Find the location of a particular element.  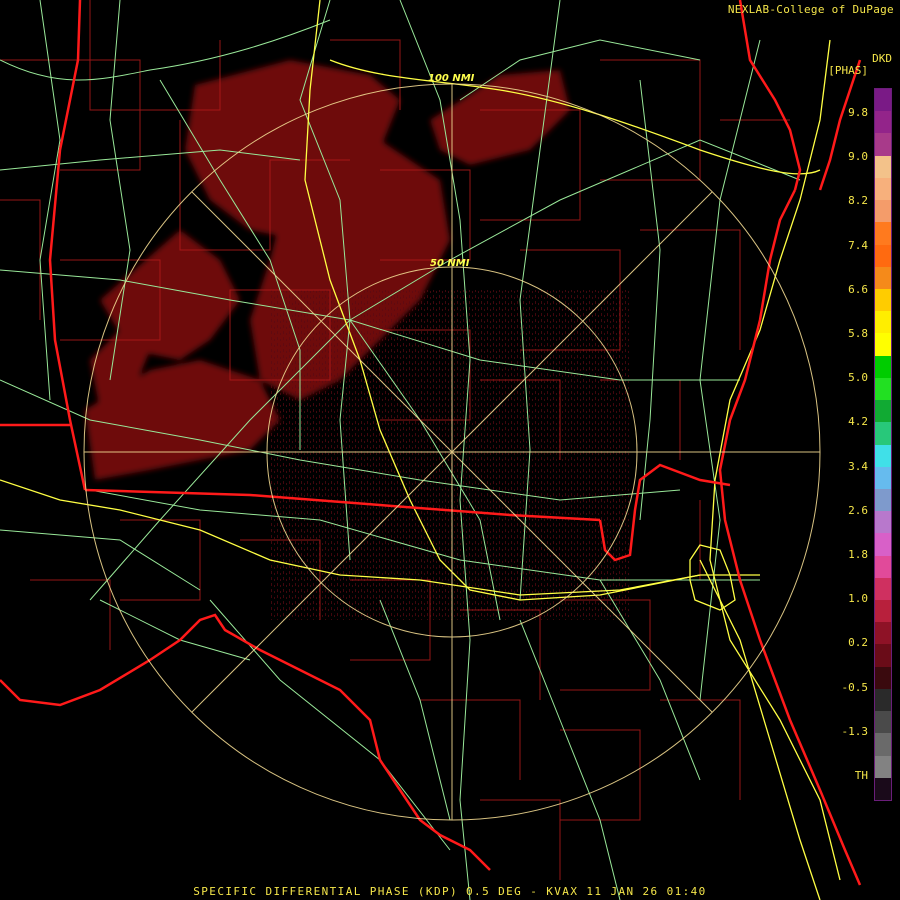

color-scale-tick-label: 3.4 is located at coordinates (858, 466).